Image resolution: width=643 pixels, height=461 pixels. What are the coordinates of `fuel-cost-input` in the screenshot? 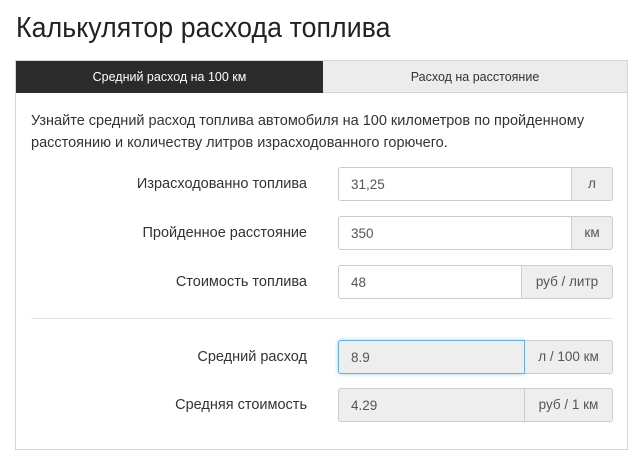 It's located at (430, 282).